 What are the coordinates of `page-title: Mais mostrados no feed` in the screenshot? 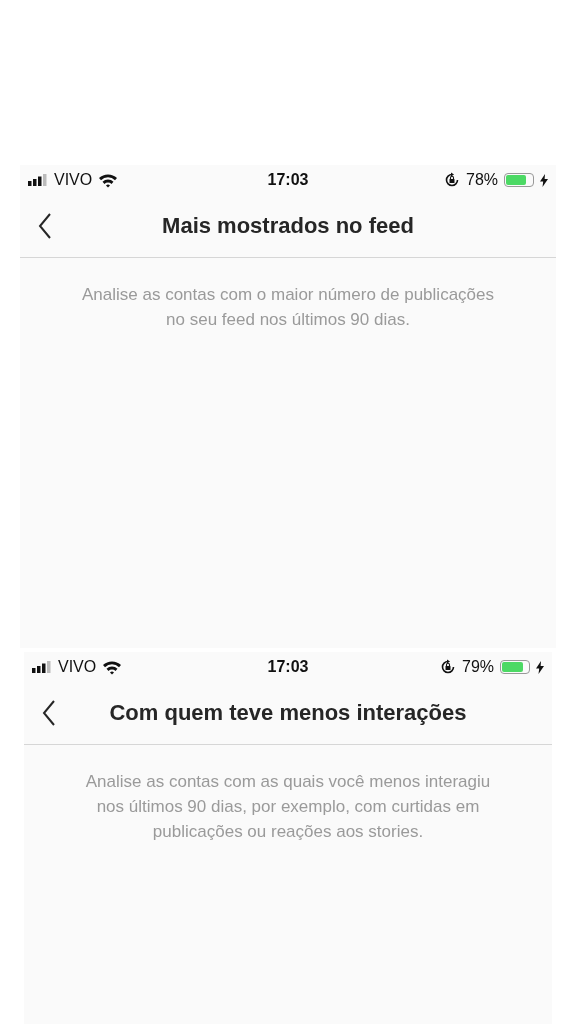 It's located at (288, 226).